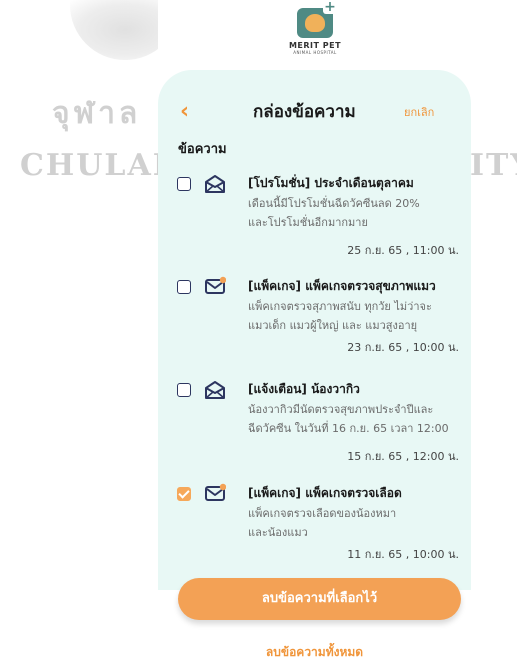 This screenshot has width=517, height=662. Describe the element at coordinates (304, 389) in the screenshot. I see `message-title: [แจ้งเตือน] น้องวากิว` at that location.